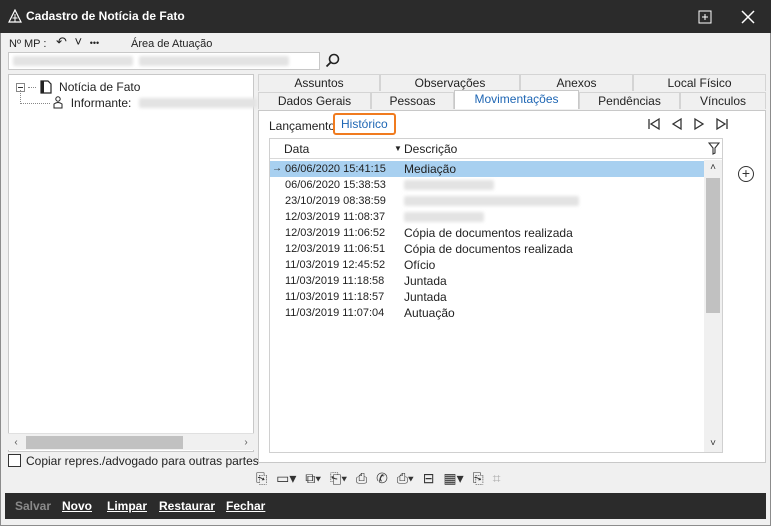  I want to click on grid-header: Data ▼ Descrição, so click(496, 149).